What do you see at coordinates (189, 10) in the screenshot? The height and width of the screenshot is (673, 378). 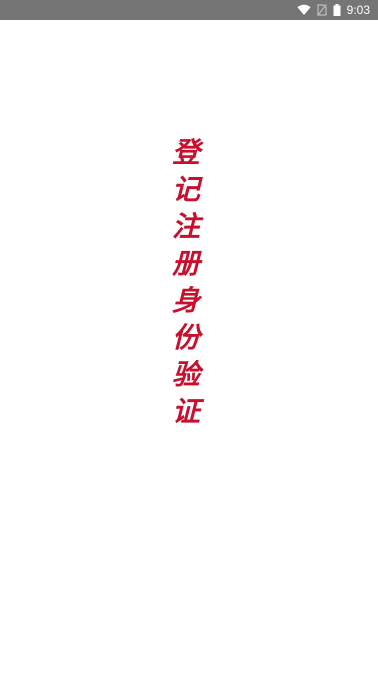 I see `status-bar: 9:03` at bounding box center [189, 10].